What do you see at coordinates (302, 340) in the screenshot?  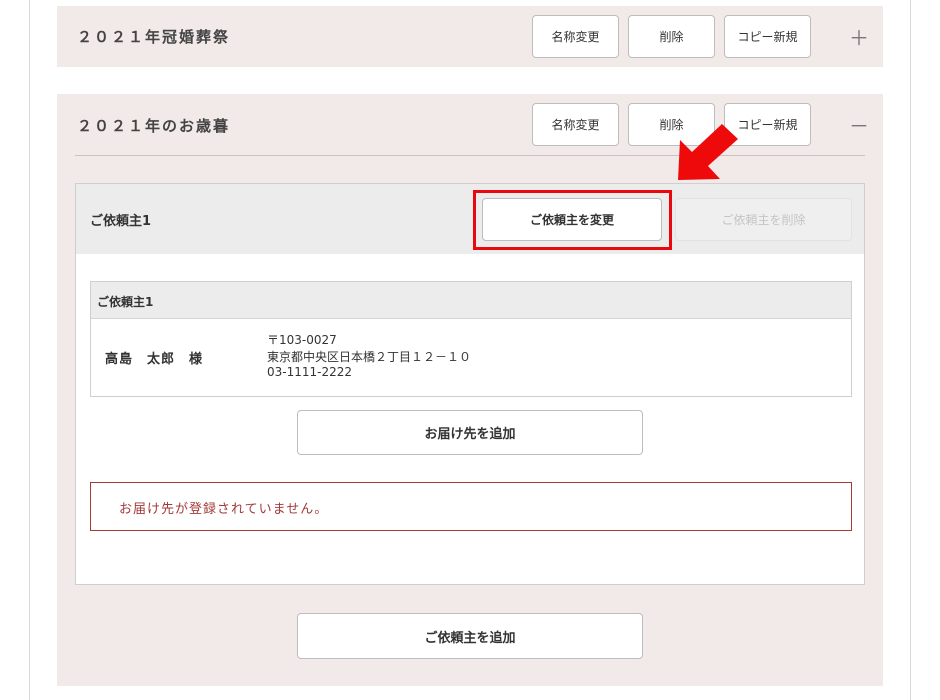 I see `postal-code: 〒103-0027` at bounding box center [302, 340].